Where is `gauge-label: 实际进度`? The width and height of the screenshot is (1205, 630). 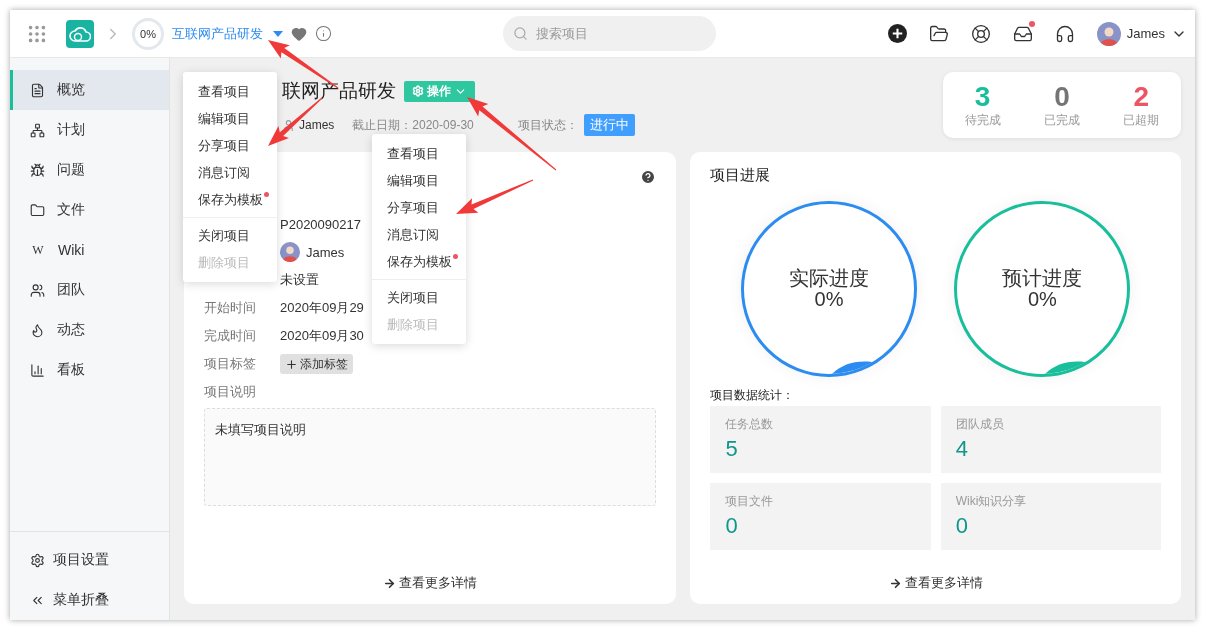 gauge-label: 实际进度 is located at coordinates (829, 278).